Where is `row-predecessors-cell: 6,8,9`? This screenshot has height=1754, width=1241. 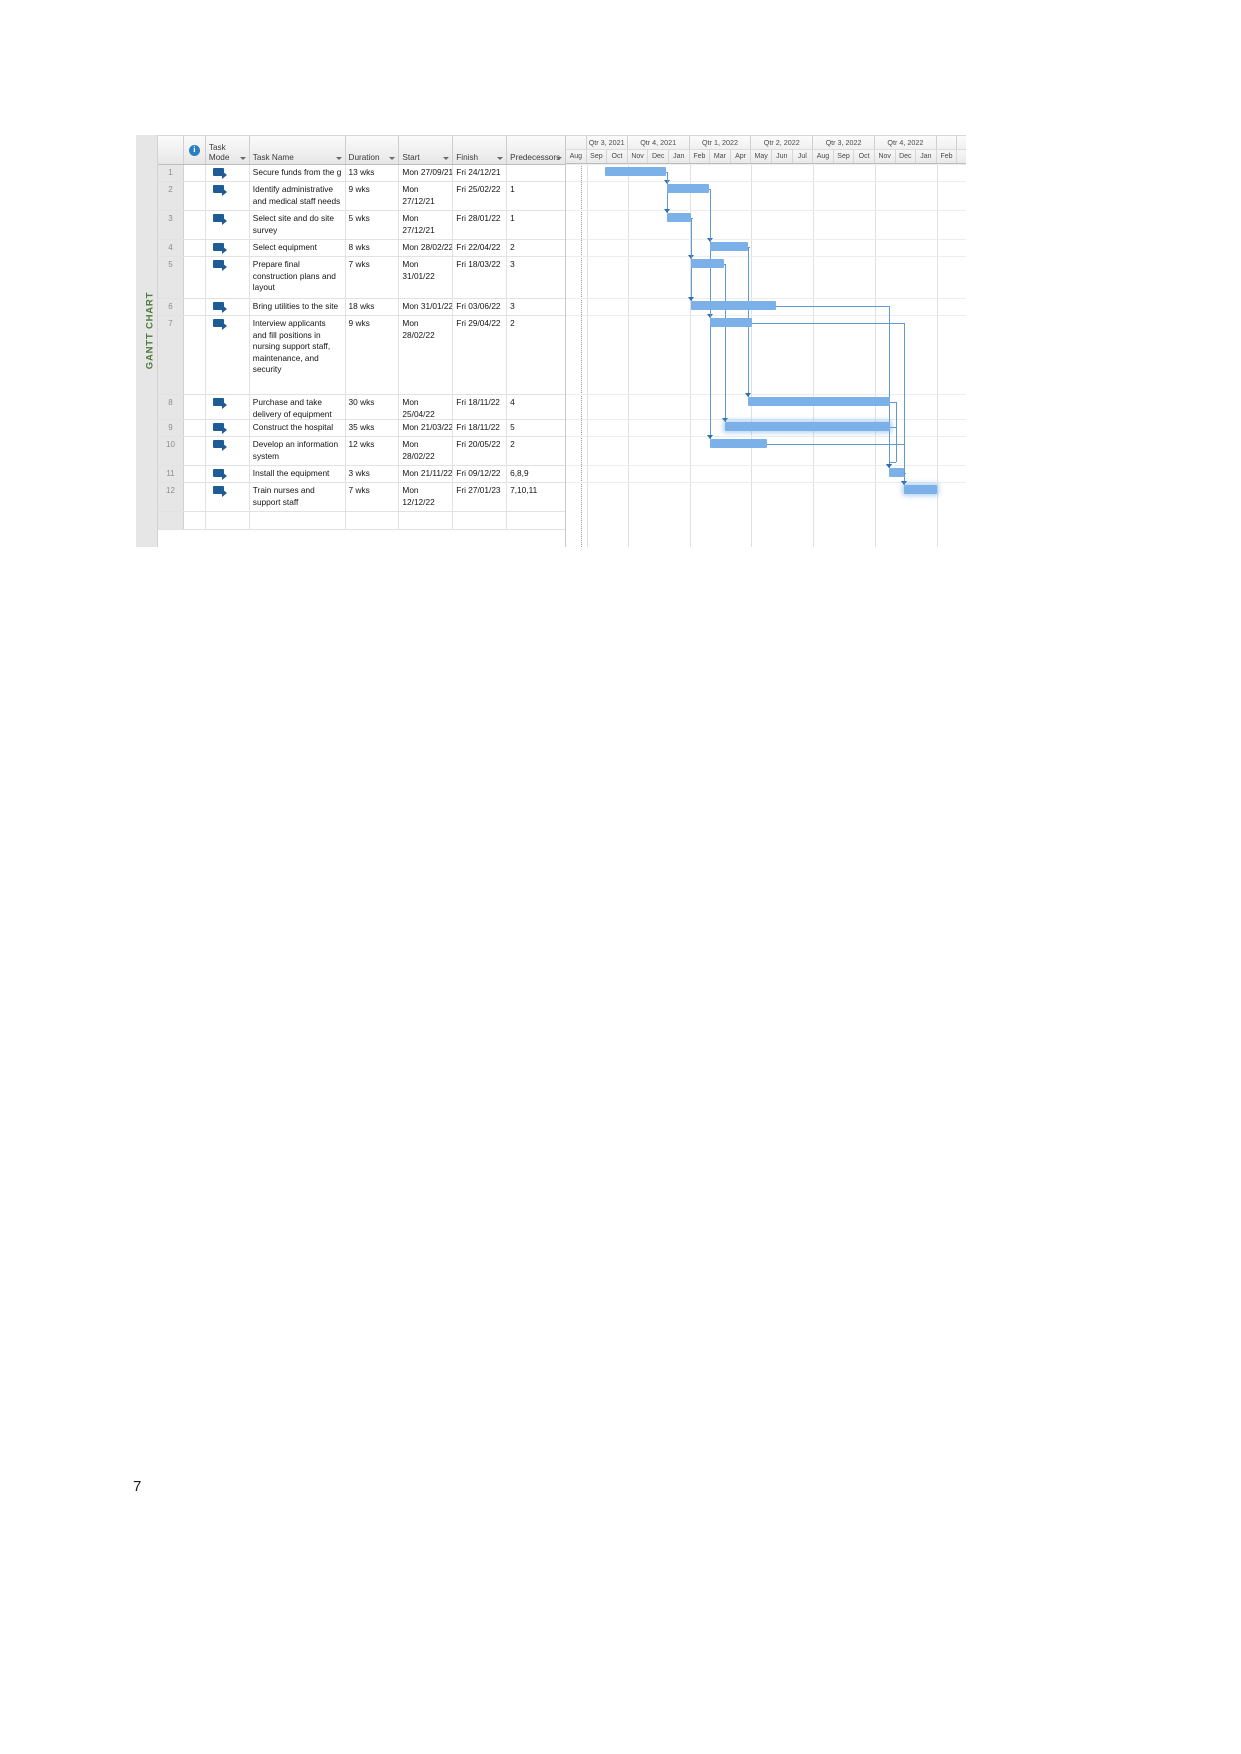 row-predecessors-cell: 6,8,9 is located at coordinates (536, 474).